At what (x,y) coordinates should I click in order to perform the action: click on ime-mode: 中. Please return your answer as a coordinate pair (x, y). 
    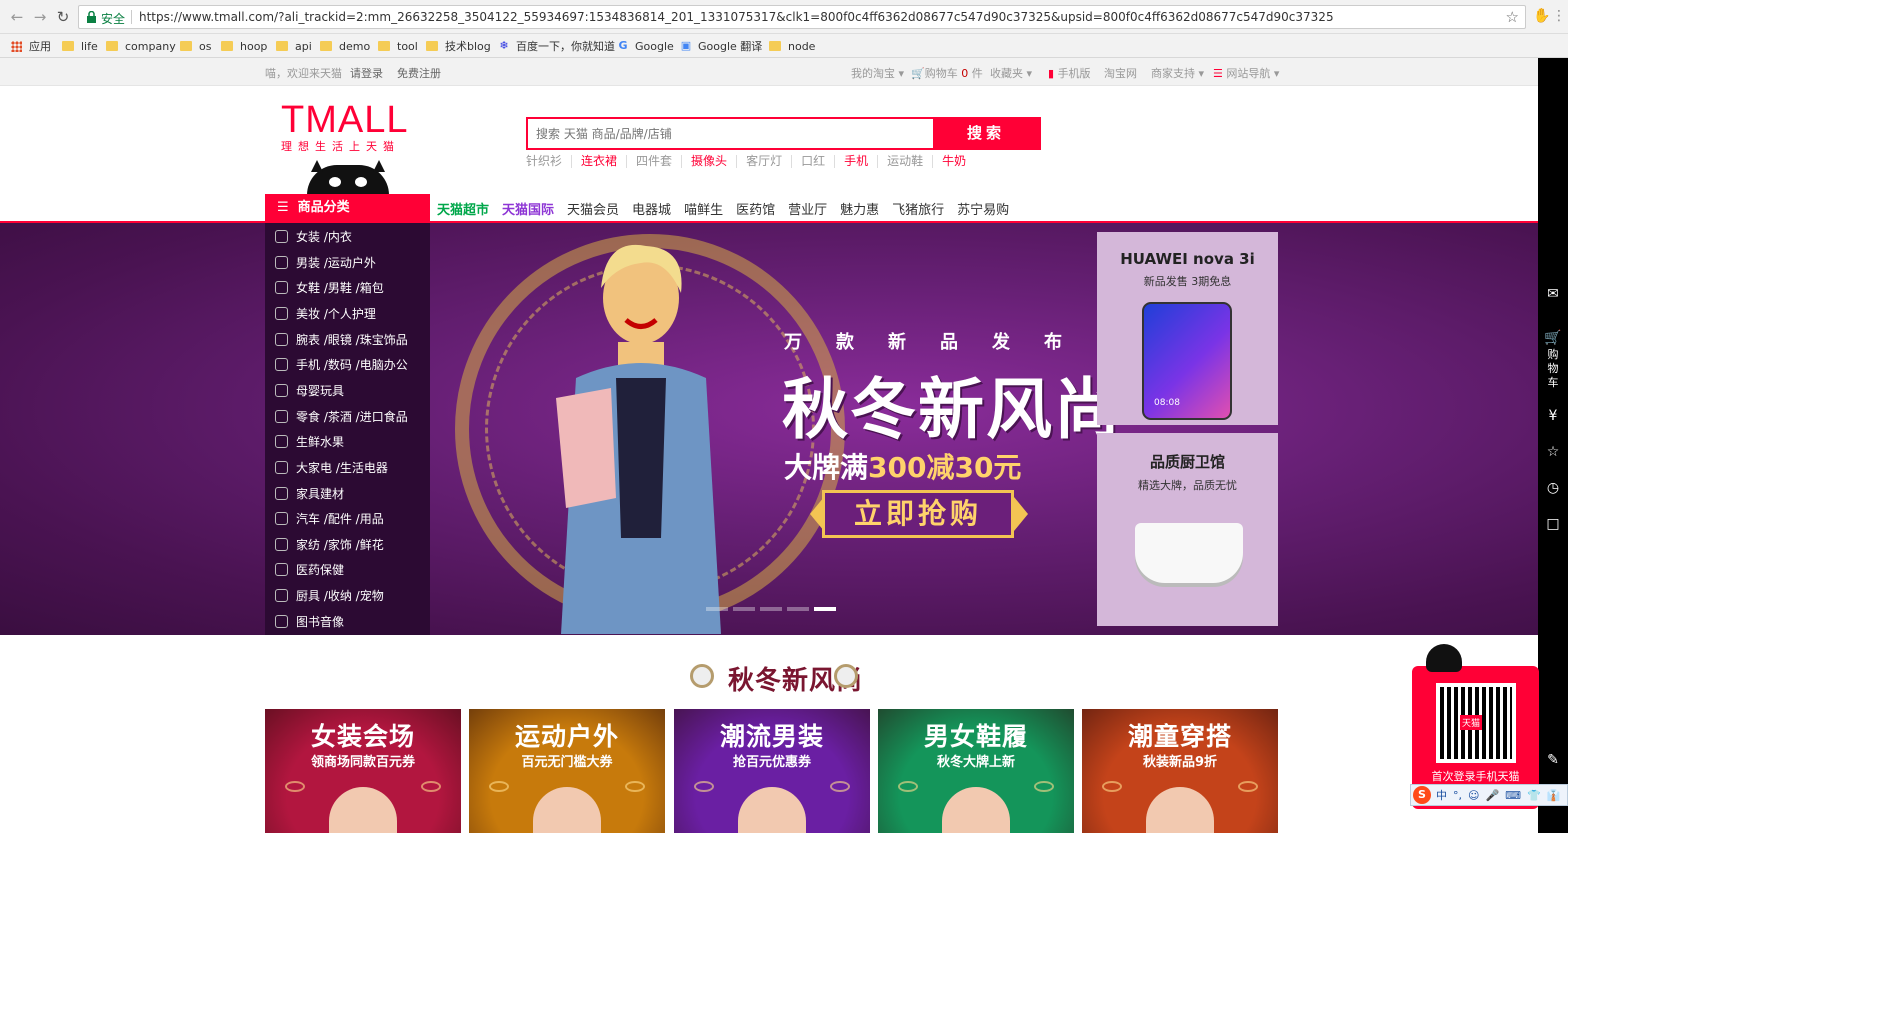
    Looking at the image, I should click on (1441, 795).